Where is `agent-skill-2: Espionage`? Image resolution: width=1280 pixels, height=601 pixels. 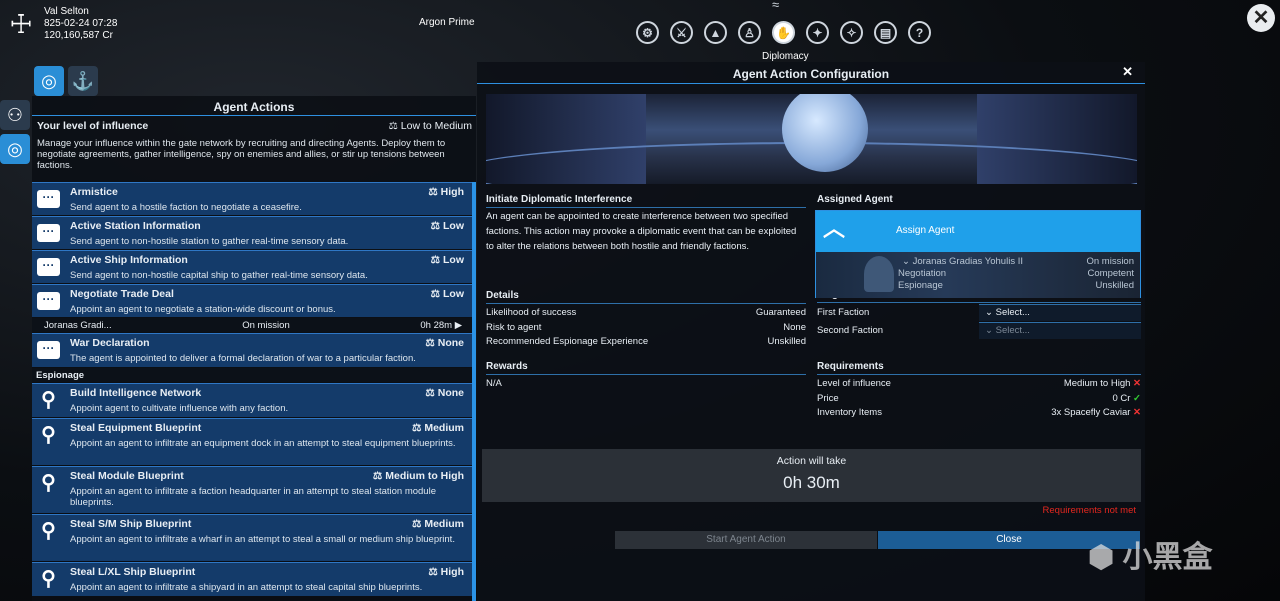 agent-skill-2: Espionage is located at coordinates (920, 285).